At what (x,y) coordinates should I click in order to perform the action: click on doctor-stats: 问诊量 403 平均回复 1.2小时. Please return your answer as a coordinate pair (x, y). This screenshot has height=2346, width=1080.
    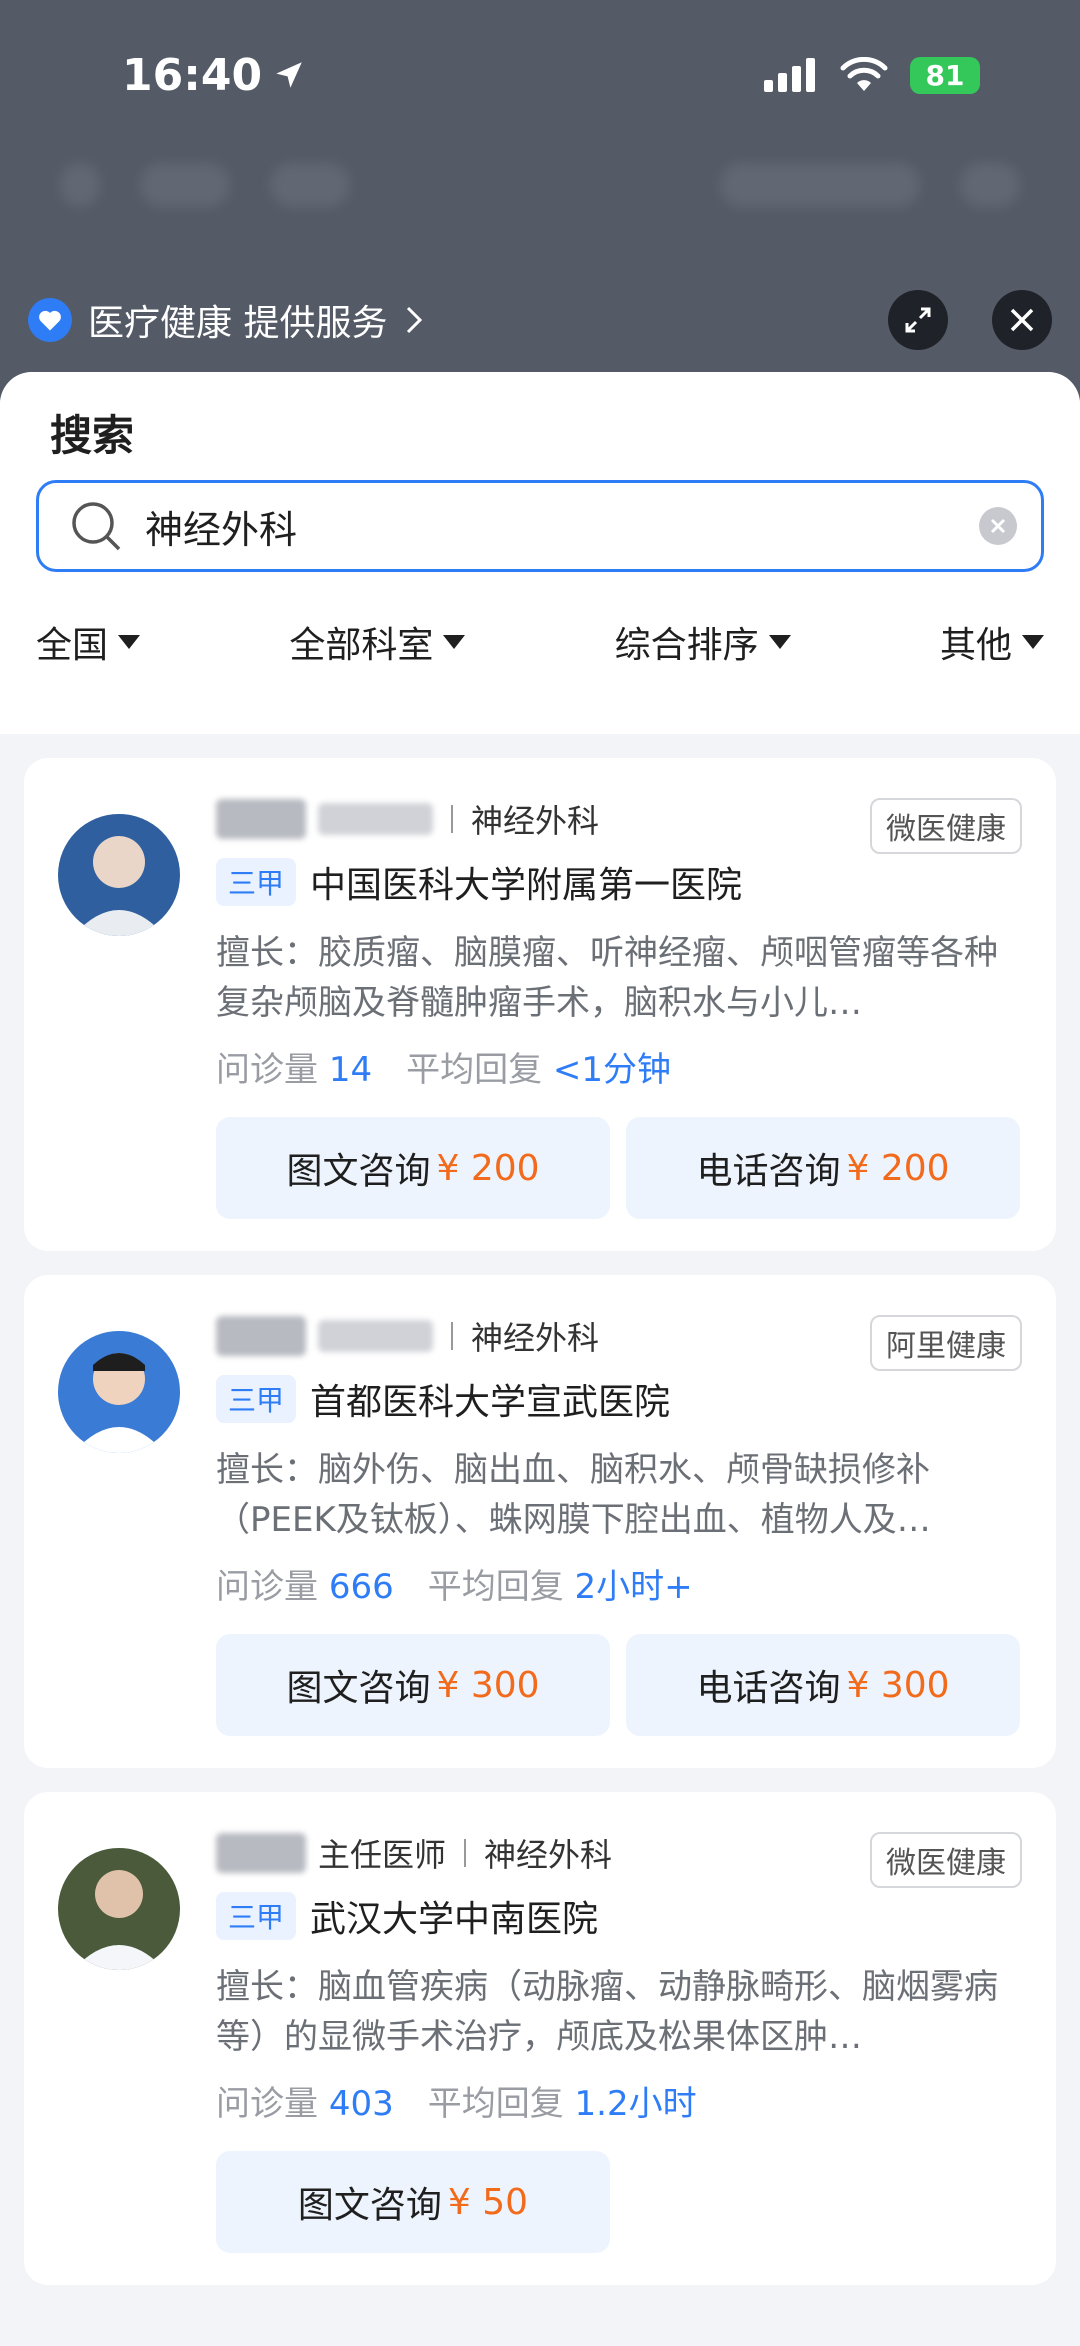
    Looking at the image, I should click on (619, 2100).